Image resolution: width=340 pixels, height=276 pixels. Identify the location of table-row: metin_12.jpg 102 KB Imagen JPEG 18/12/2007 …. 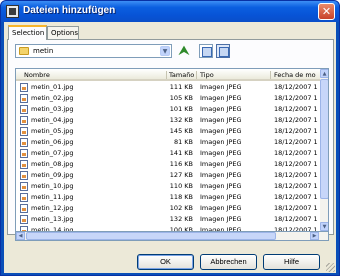
(168, 208).